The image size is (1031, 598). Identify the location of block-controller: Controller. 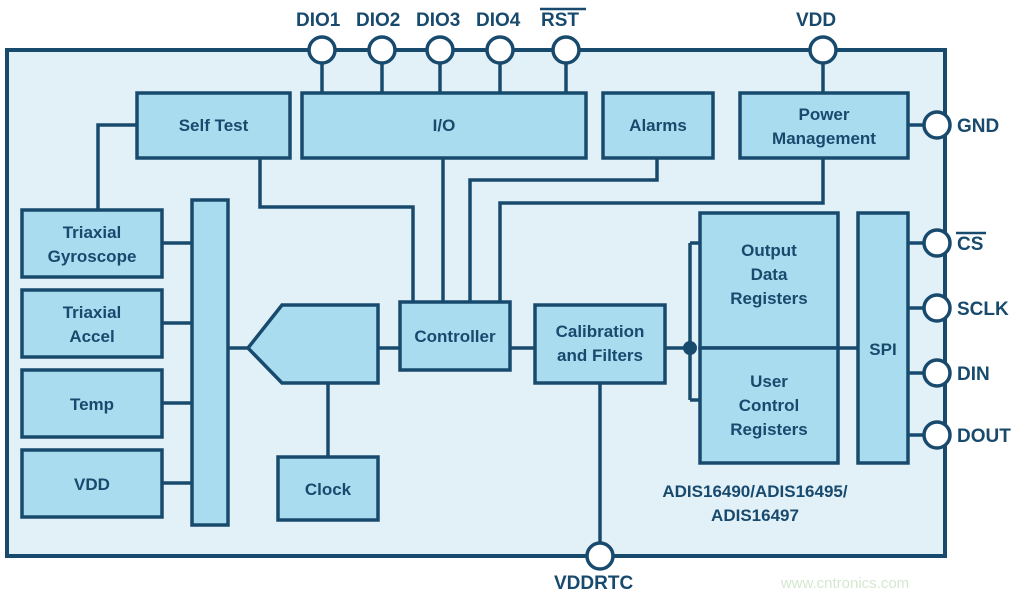
(455, 336).